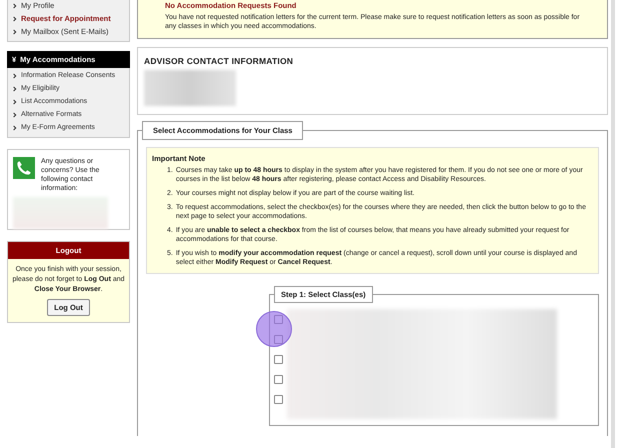  What do you see at coordinates (219, 61) in the screenshot?
I see `panel-title: ADVISOR CONTACT INFORMATION` at bounding box center [219, 61].